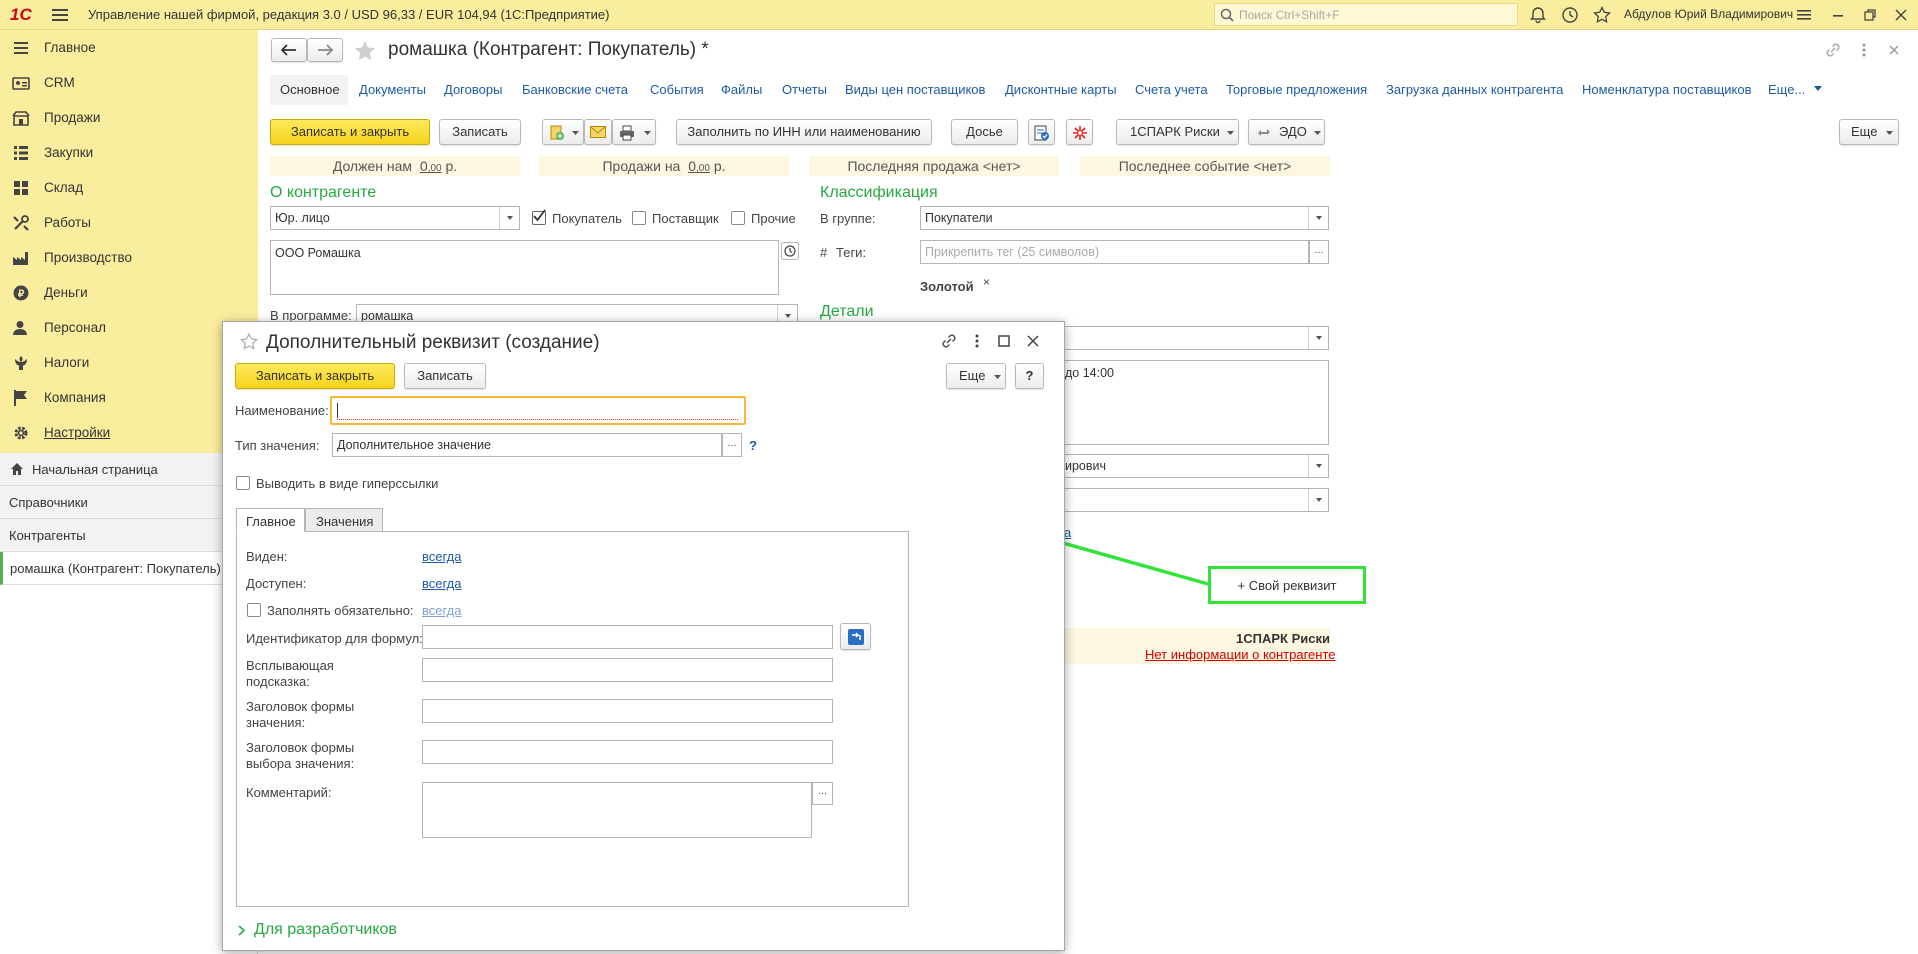 This screenshot has height=954, width=1918. I want to click on tooltip-input, so click(627, 670).